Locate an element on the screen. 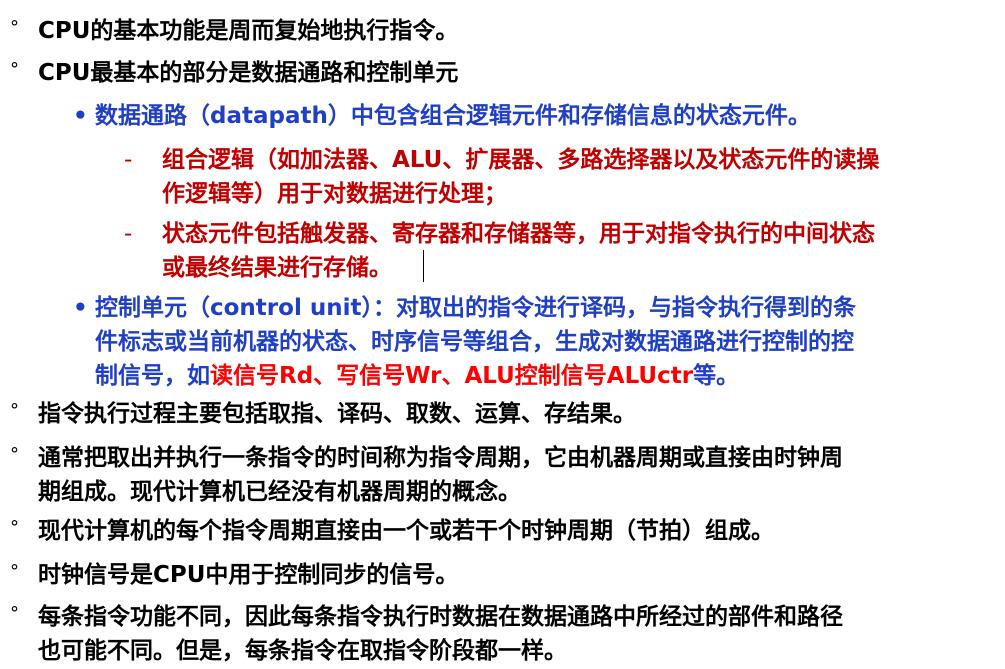 This screenshot has width=1005, height=669. bullet-item-execution-process: ° 指令执行过程主要包括取指、译码、取数、运算、存结果。 is located at coordinates (323, 414).